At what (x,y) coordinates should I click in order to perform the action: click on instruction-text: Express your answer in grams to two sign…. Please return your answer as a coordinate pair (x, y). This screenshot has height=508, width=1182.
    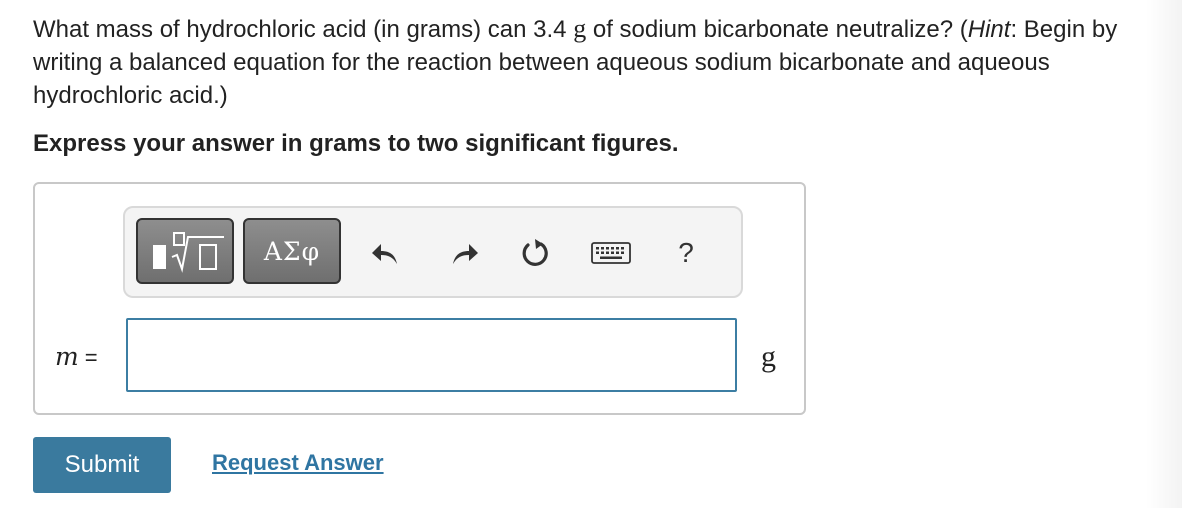
    Looking at the image, I should click on (356, 143).